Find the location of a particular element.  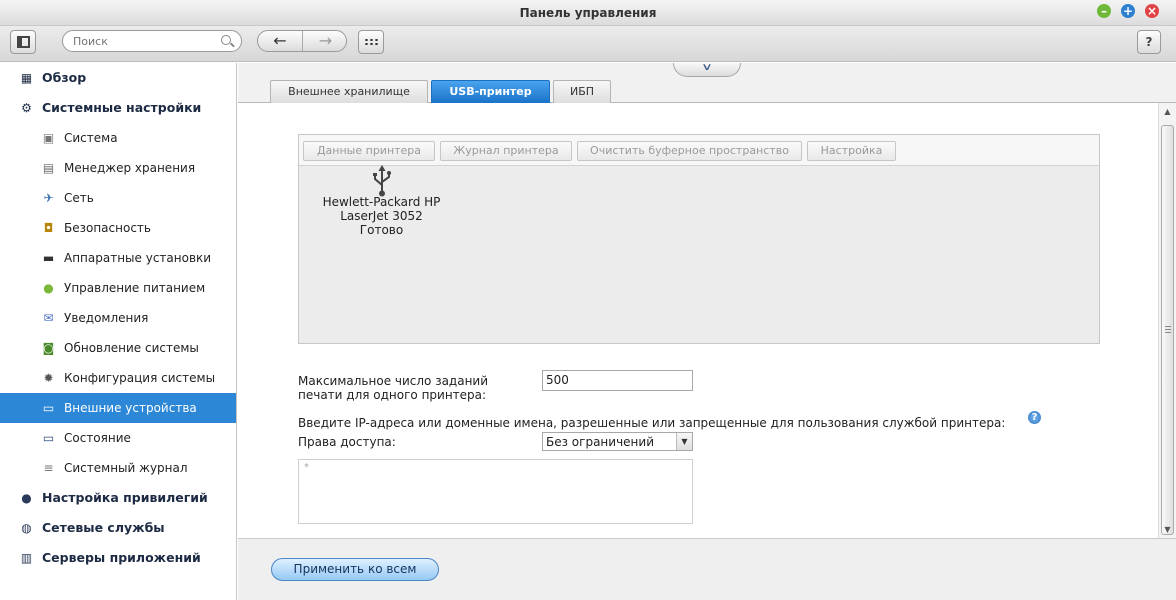

sidebar-item-label: Состояние is located at coordinates (97, 438).